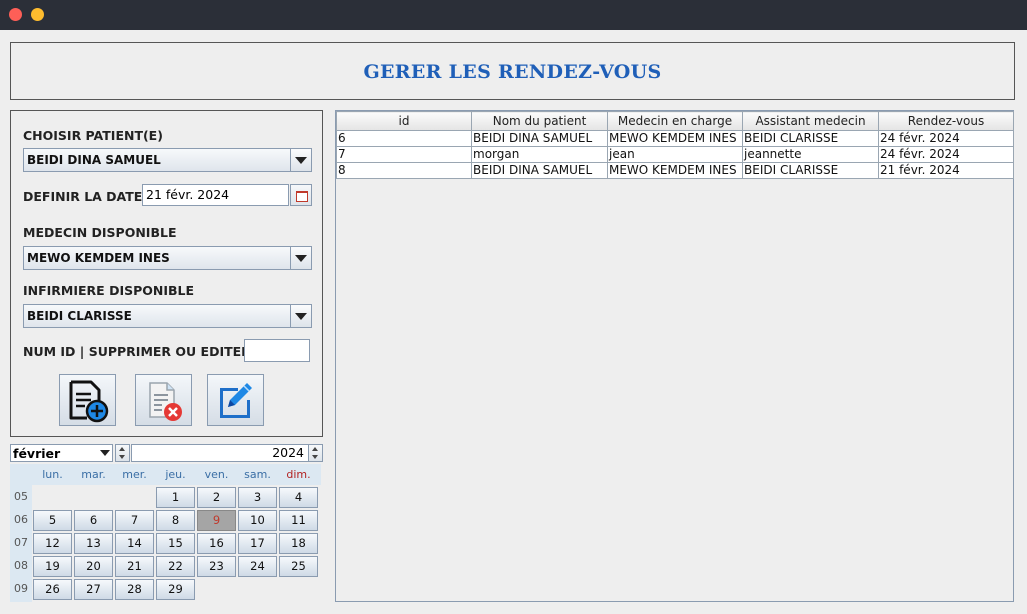 The width and height of the screenshot is (1027, 614). What do you see at coordinates (52, 589) in the screenshot?
I see `calendar-day: 26` at bounding box center [52, 589].